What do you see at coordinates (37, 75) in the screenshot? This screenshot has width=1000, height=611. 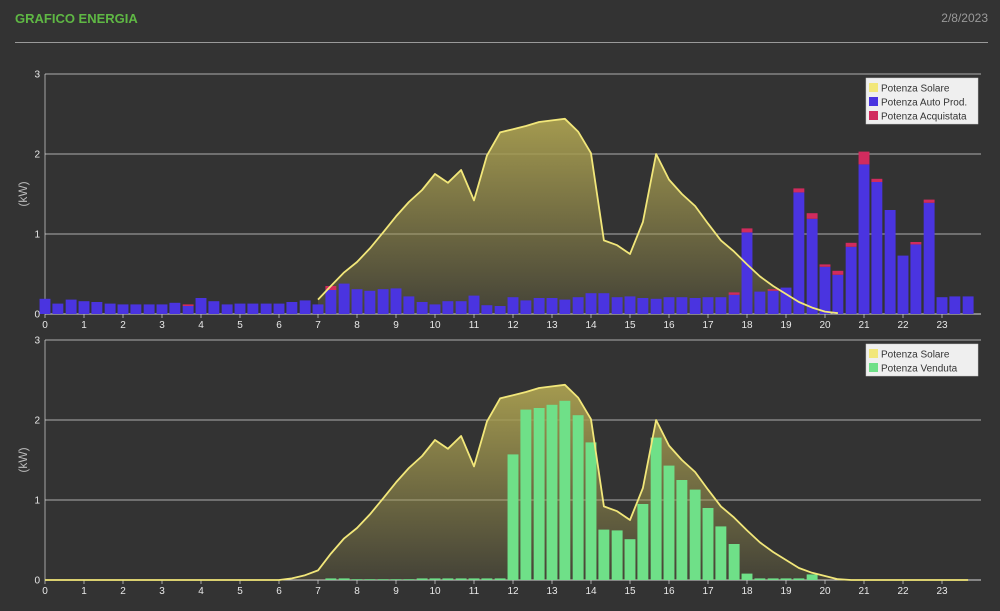 I see `y-tick-label: 3` at bounding box center [37, 75].